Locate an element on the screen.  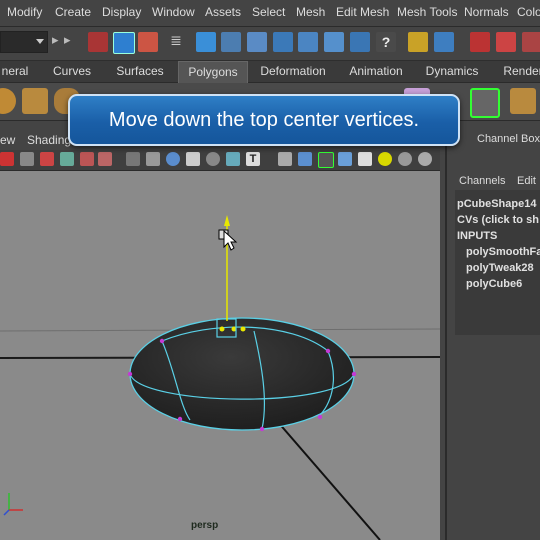
textured-icon is located at coordinates (193, 159).